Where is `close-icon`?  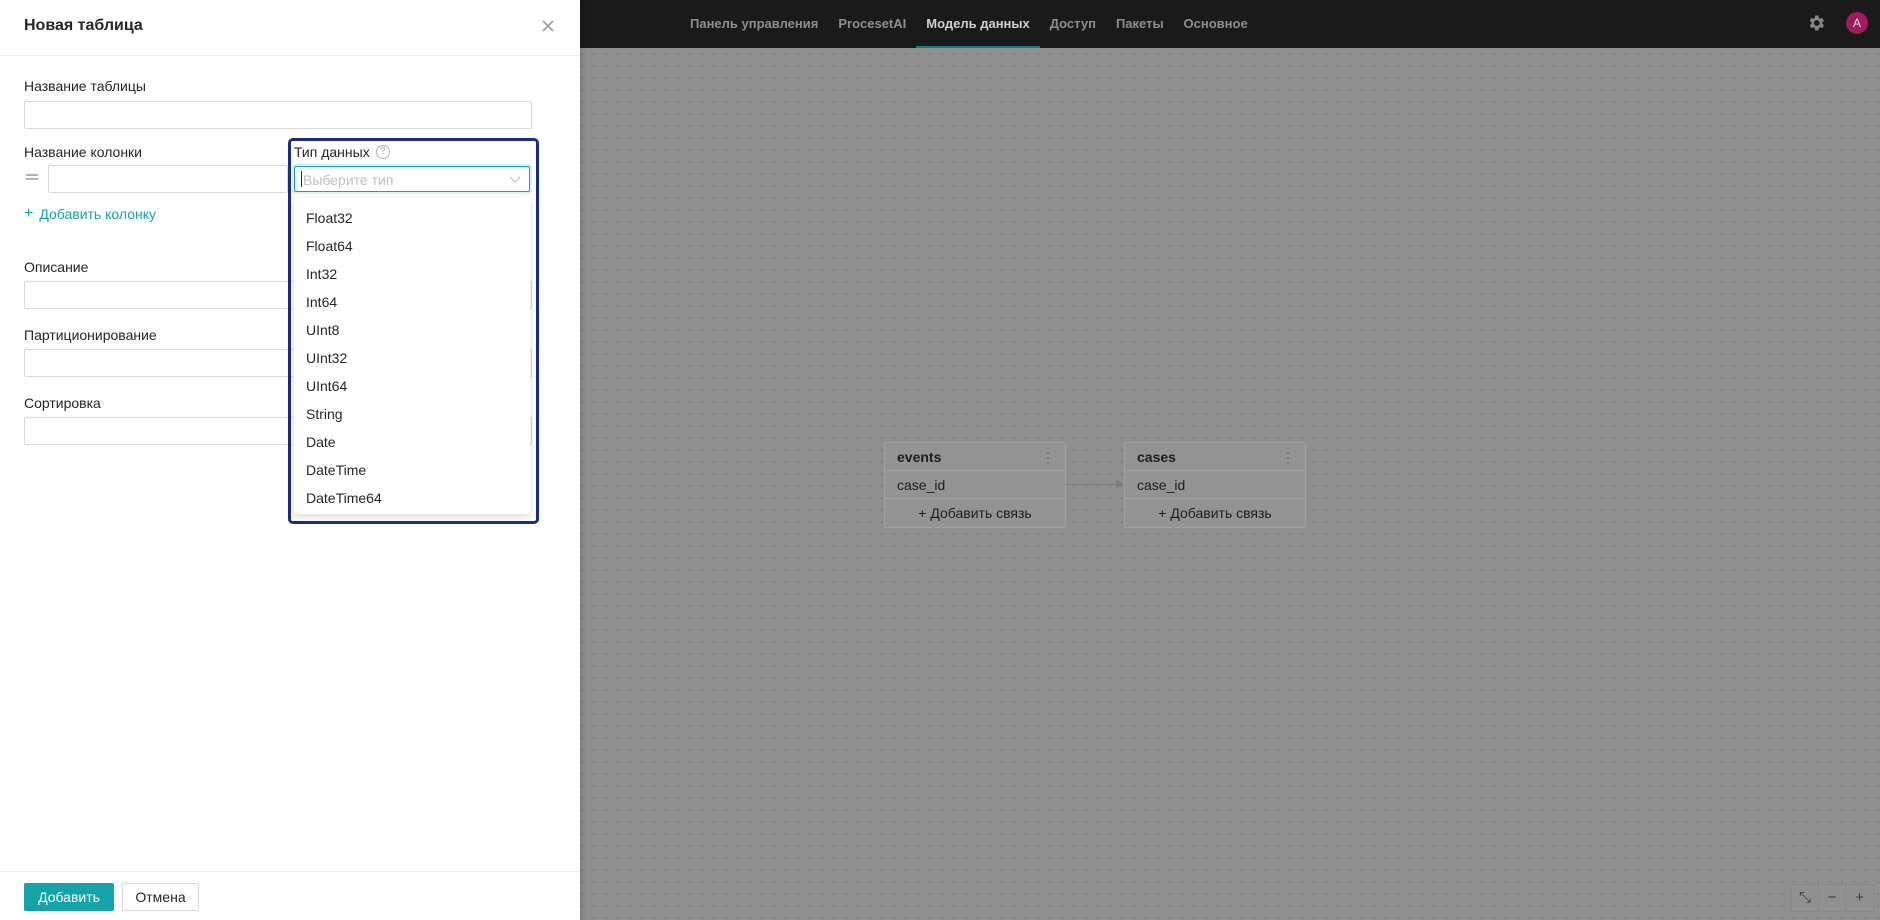 close-icon is located at coordinates (548, 26).